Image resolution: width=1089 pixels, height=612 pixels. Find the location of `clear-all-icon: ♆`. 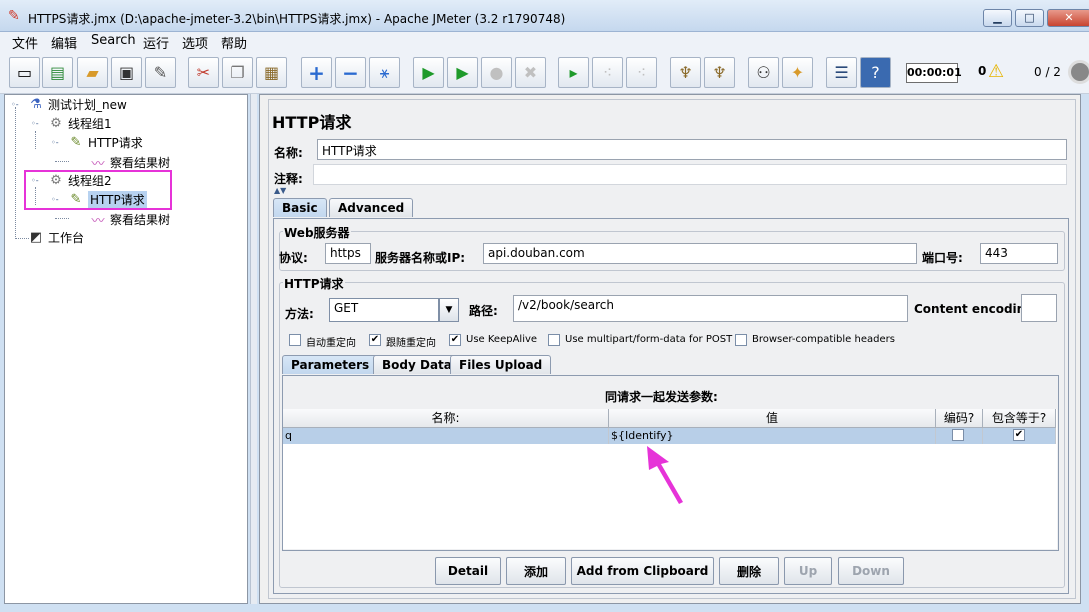

clear-all-icon: ♆ is located at coordinates (719, 72).